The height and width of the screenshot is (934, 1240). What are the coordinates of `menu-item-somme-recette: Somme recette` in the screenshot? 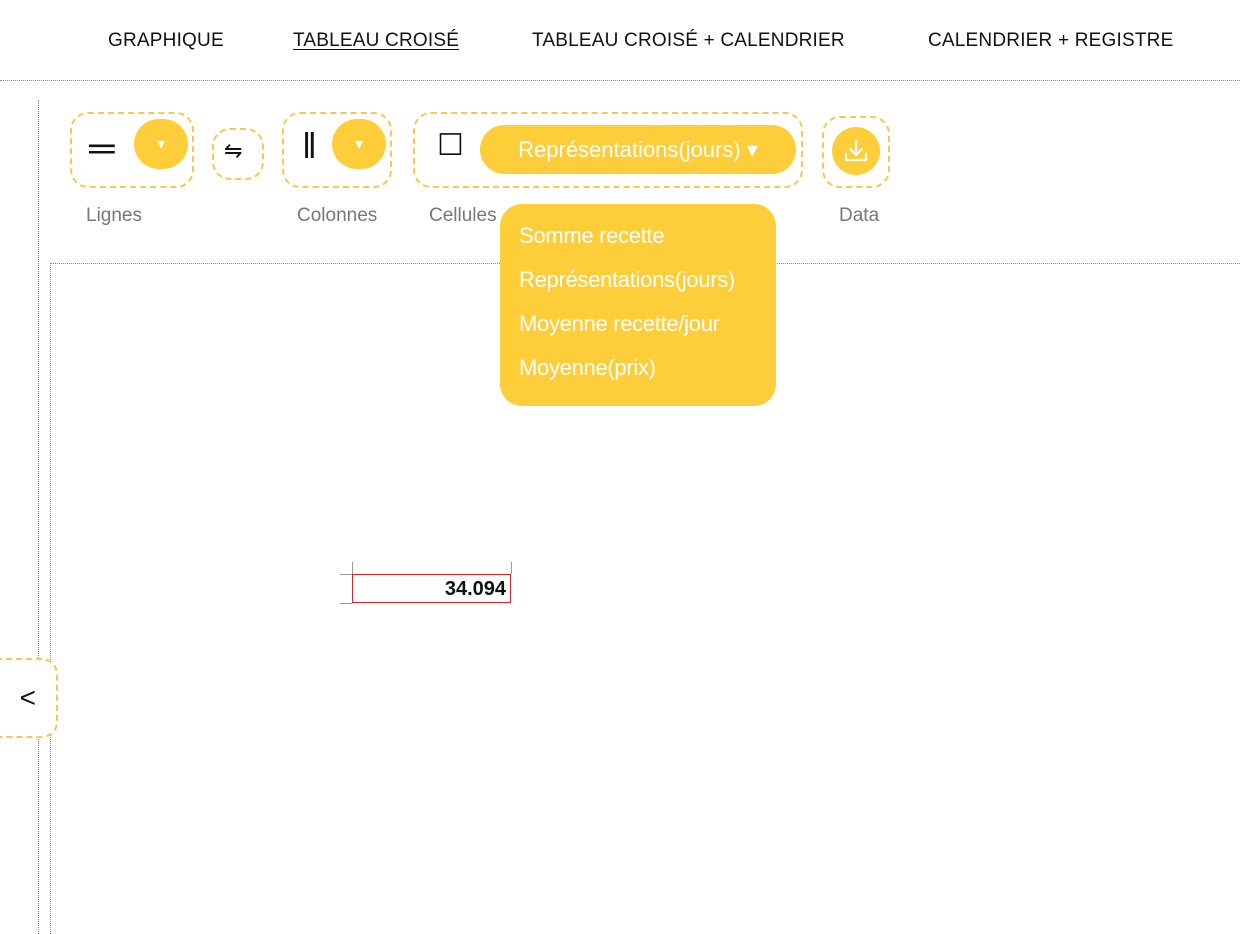 It's located at (638, 242).